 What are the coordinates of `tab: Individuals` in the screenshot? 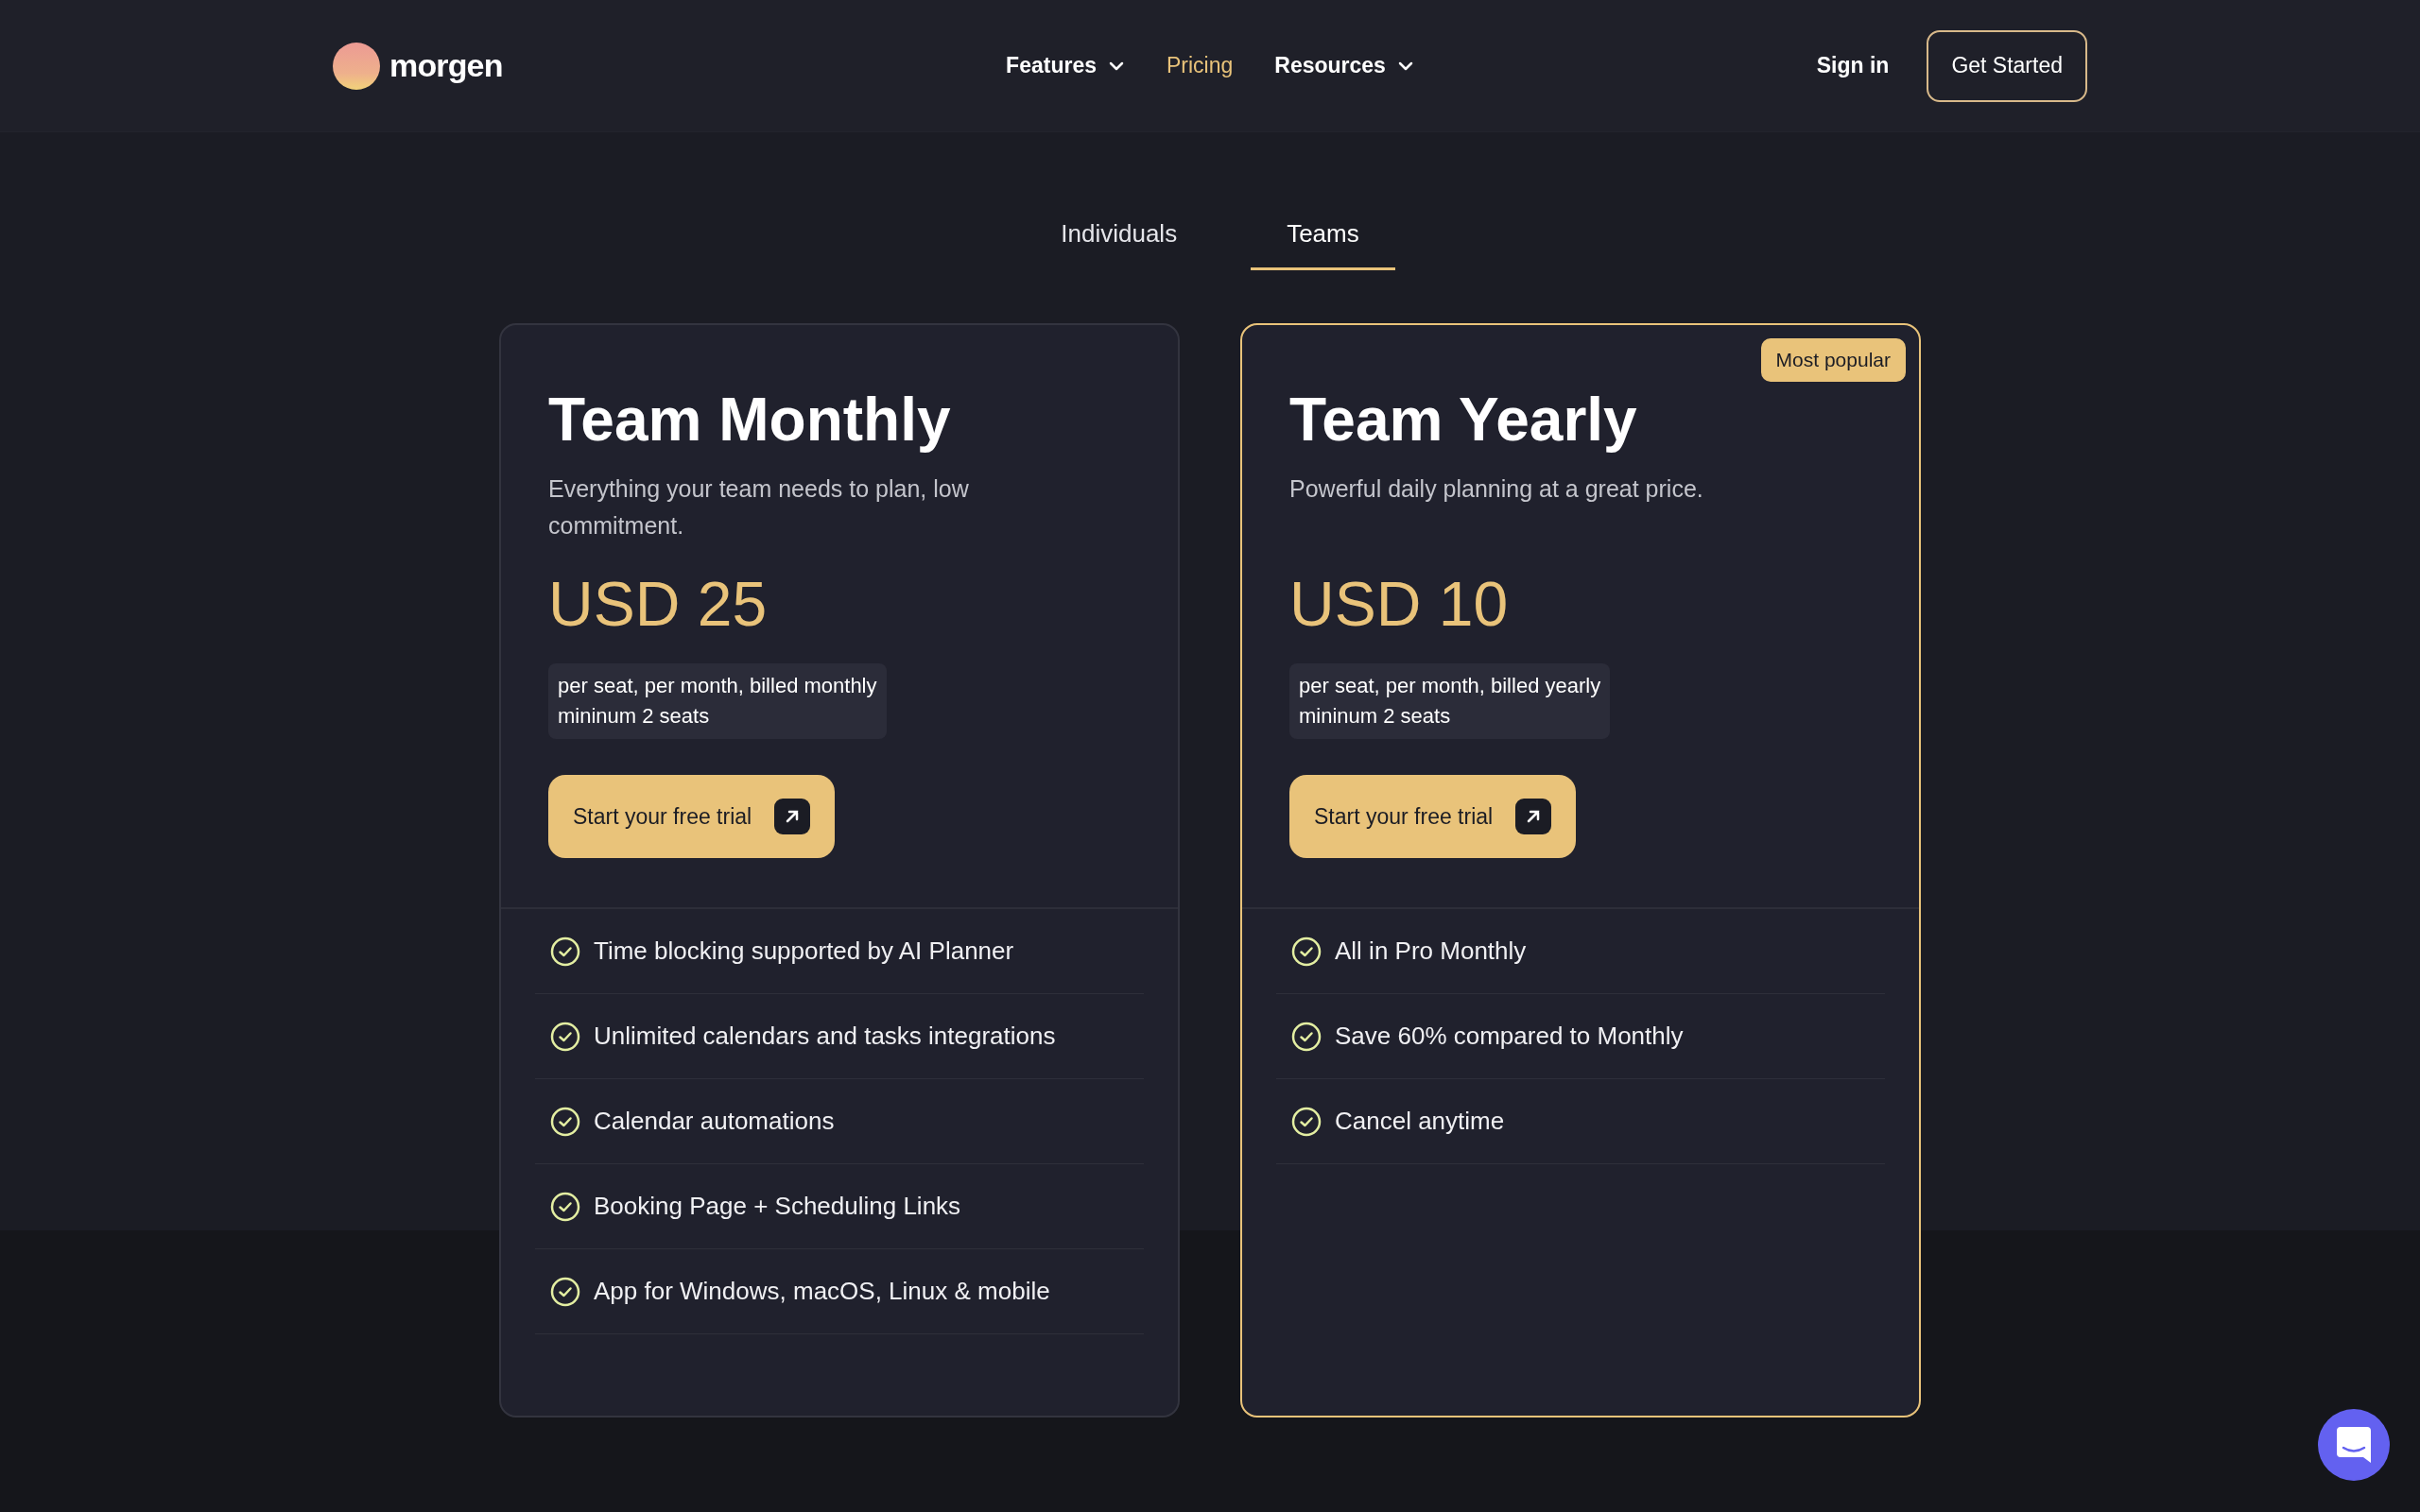 It's located at (1119, 242).